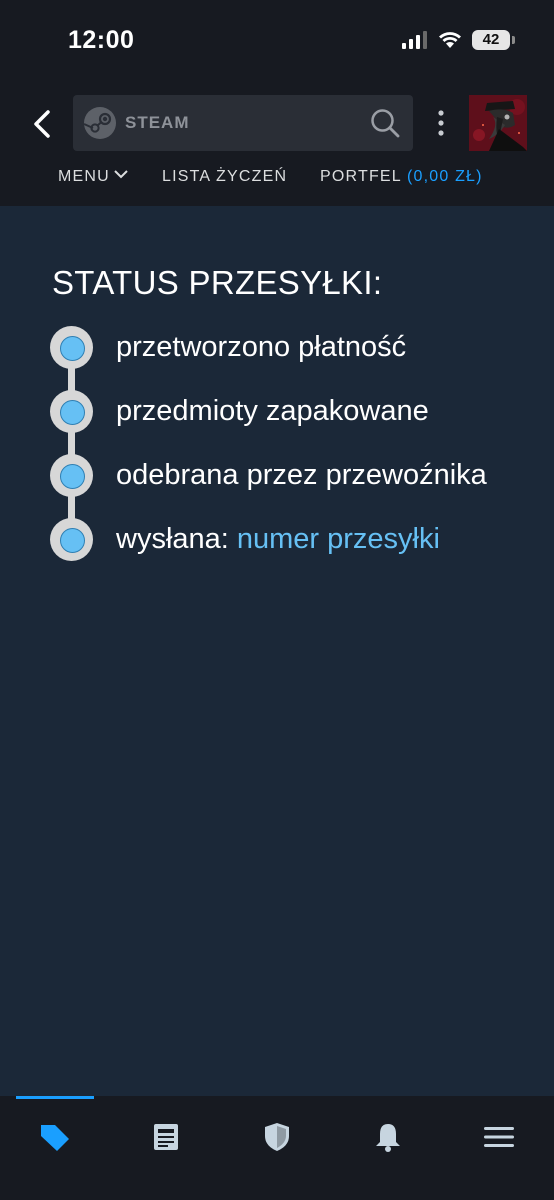 This screenshot has width=554, height=1200. Describe the element at coordinates (224, 177) in the screenshot. I see `nav-wishlist: LISTA ŻYCZEŃ` at that location.